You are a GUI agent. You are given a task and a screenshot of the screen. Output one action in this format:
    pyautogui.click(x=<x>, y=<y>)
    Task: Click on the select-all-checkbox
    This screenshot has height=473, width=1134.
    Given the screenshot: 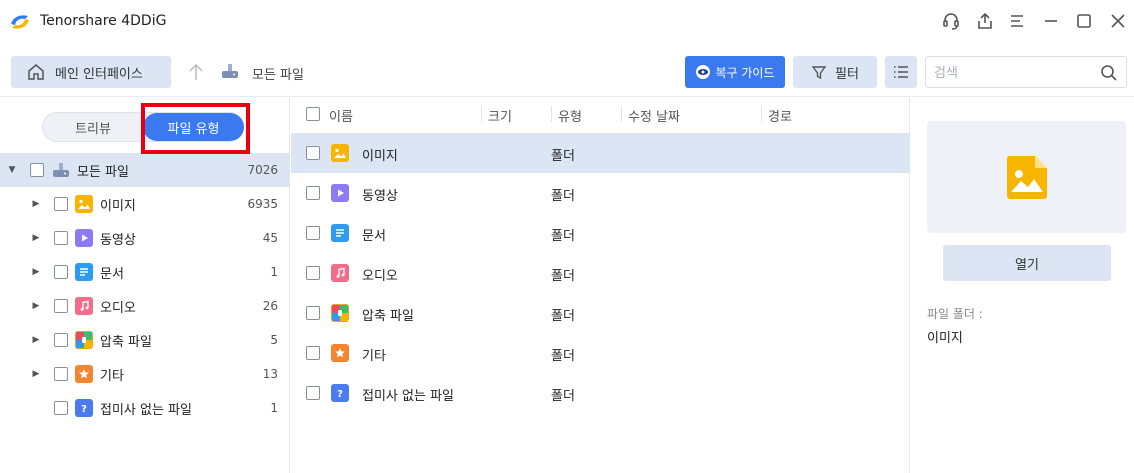 What is the action you would take?
    pyautogui.click(x=313, y=114)
    